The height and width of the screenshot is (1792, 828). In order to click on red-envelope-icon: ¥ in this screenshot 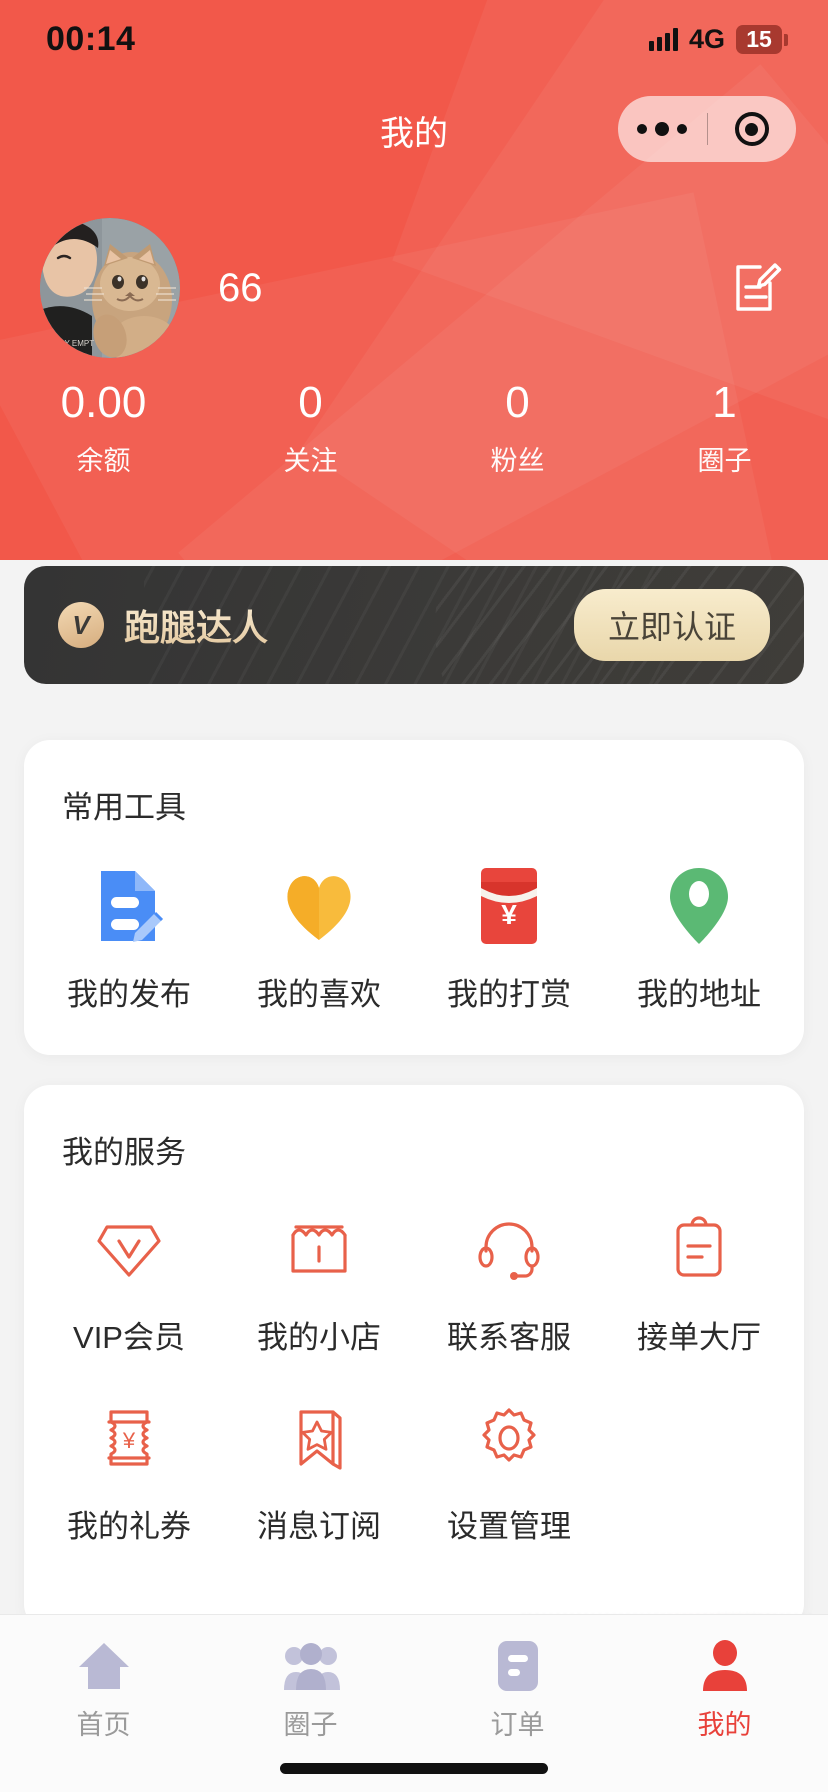, I will do `click(509, 906)`.